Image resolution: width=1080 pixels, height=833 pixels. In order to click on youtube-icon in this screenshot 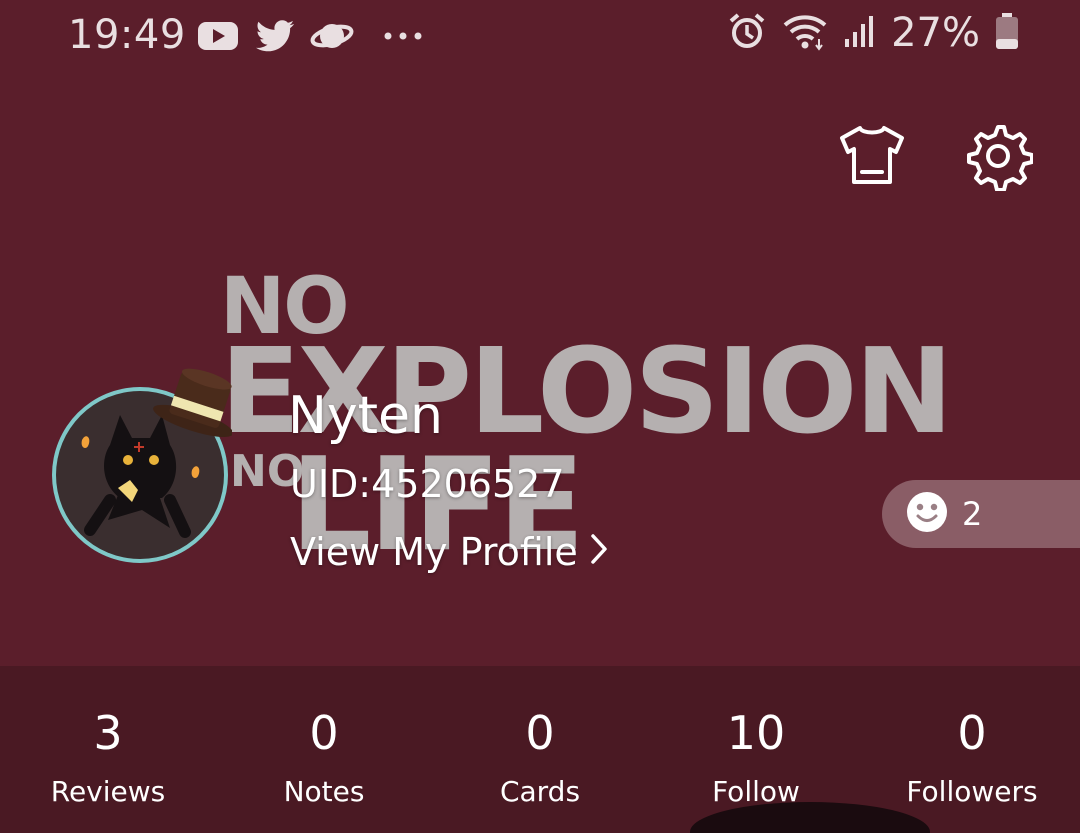, I will do `click(218, 38)`.